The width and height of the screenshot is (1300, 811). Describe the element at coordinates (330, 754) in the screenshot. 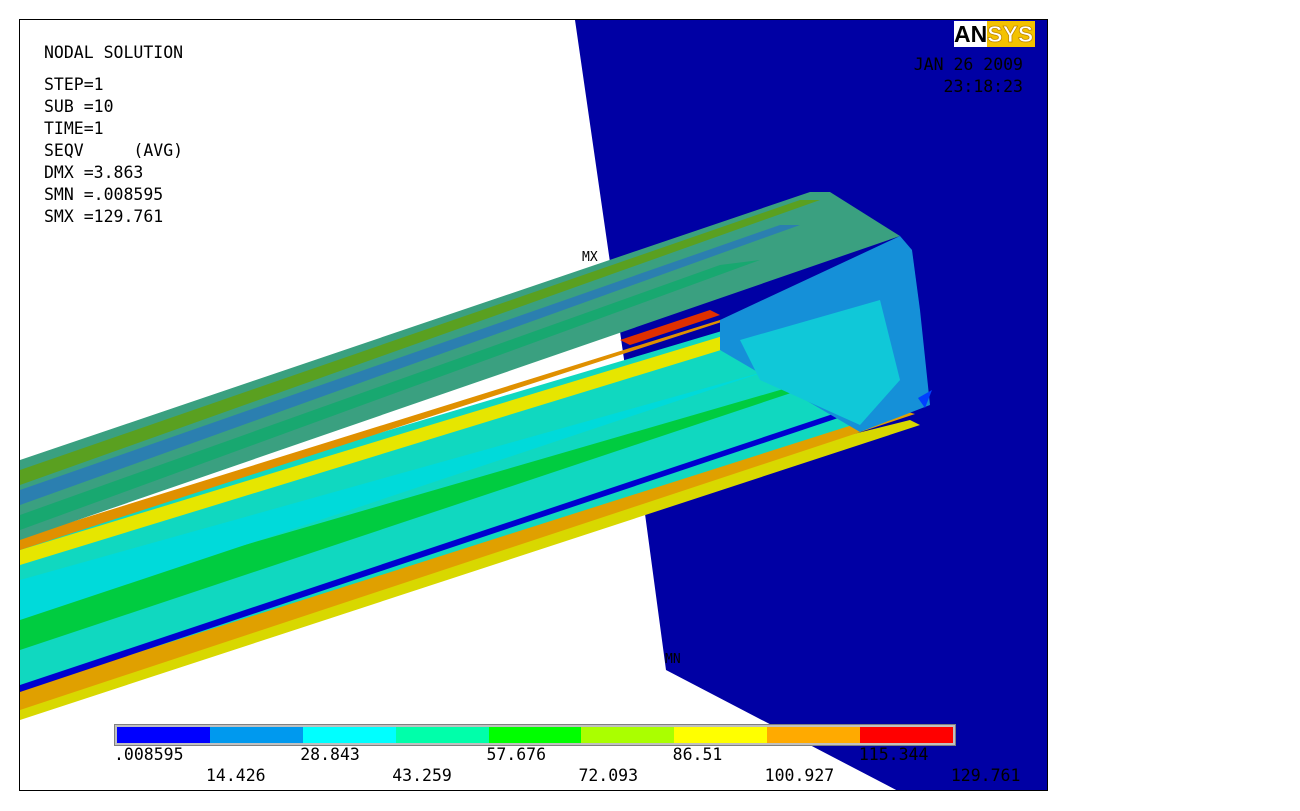

I see `legend-label-top-2: 28.843` at that location.